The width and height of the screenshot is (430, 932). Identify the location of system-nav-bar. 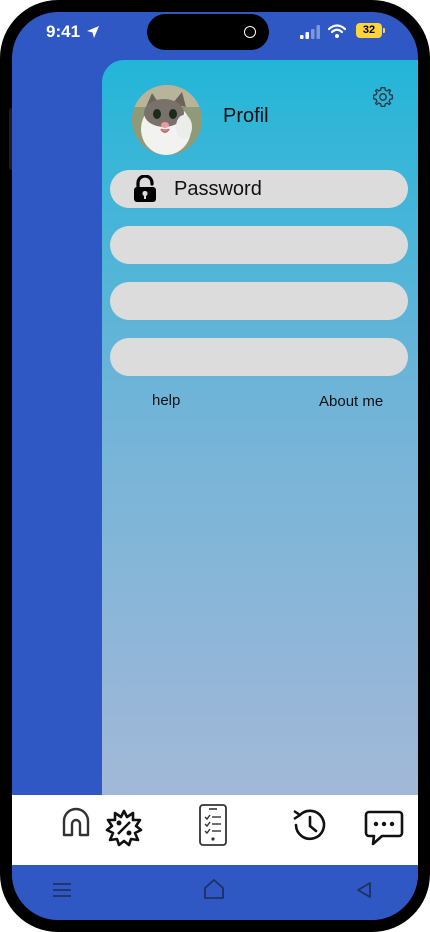
(215, 892).